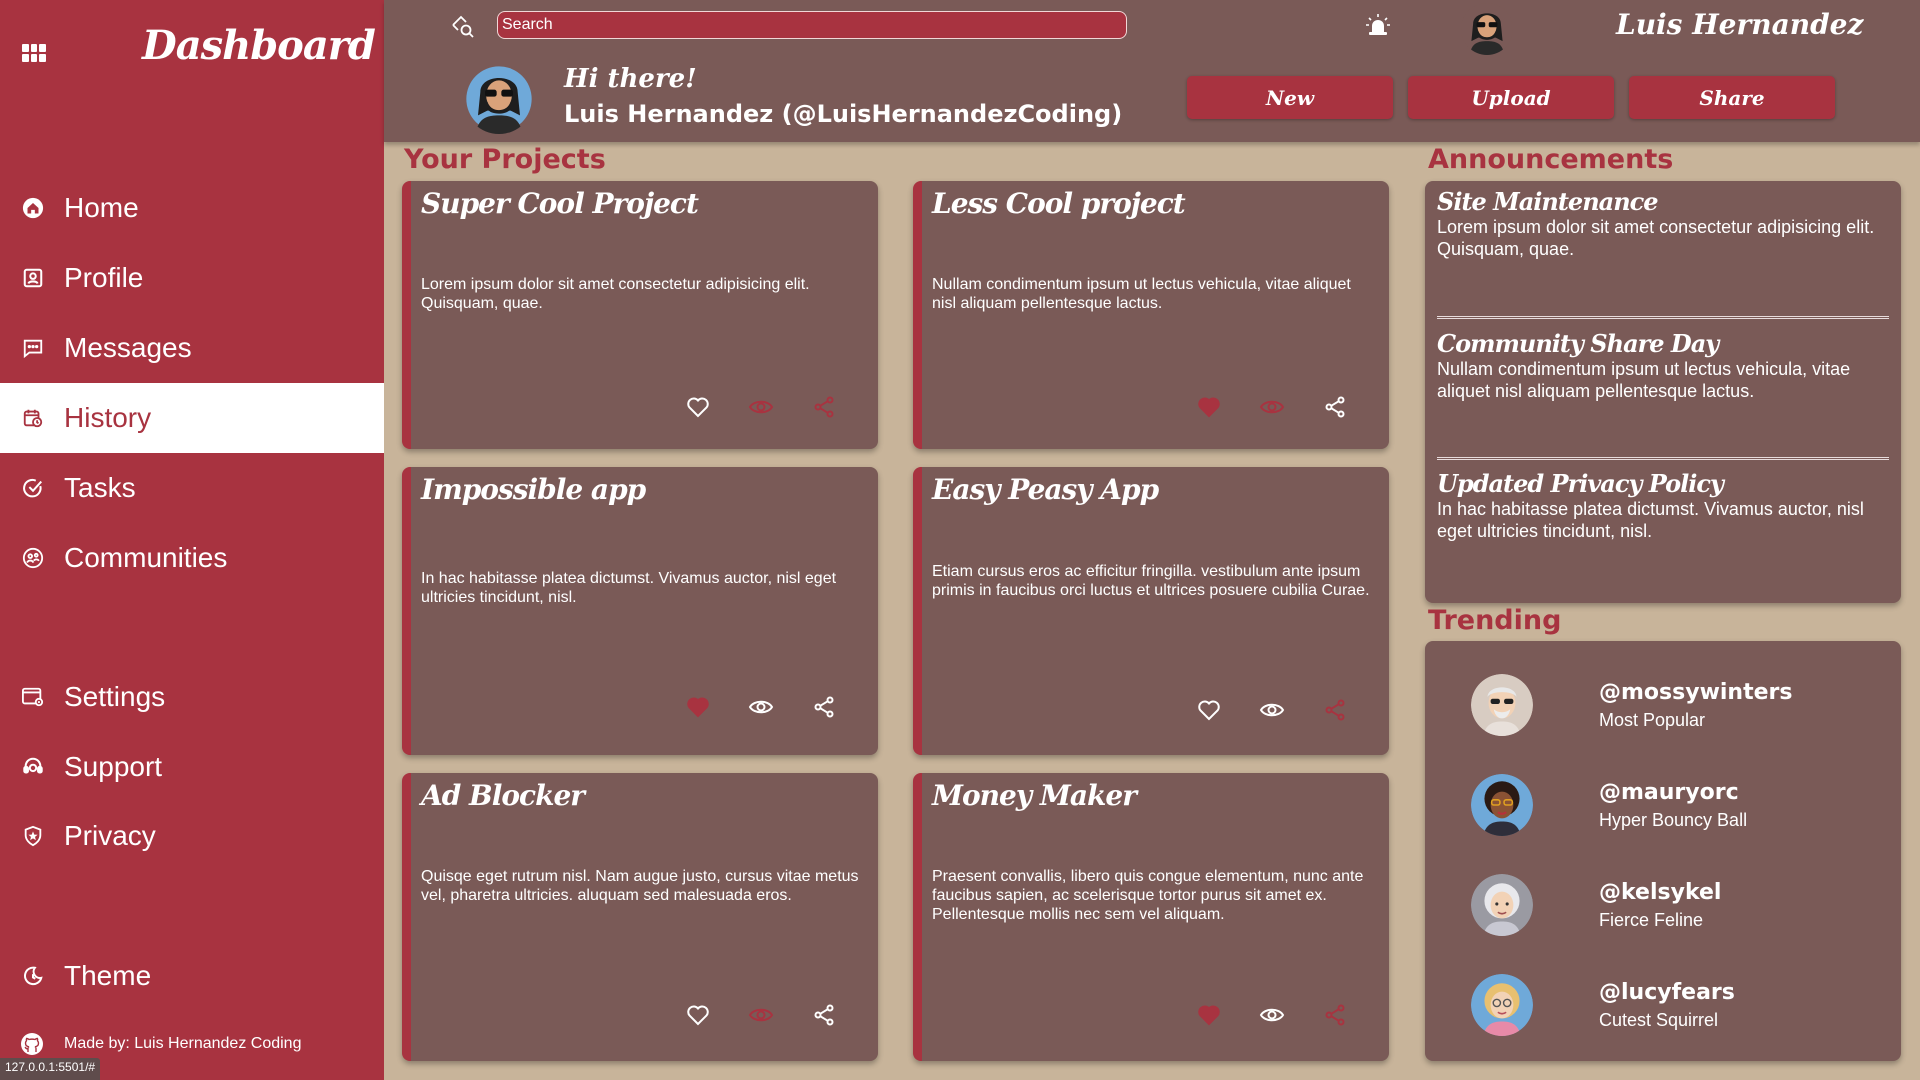 The width and height of the screenshot is (1920, 1080). What do you see at coordinates (1651, 805) in the screenshot?
I see `trending-item: @mauryorc Hyper Bouncy Ball` at bounding box center [1651, 805].